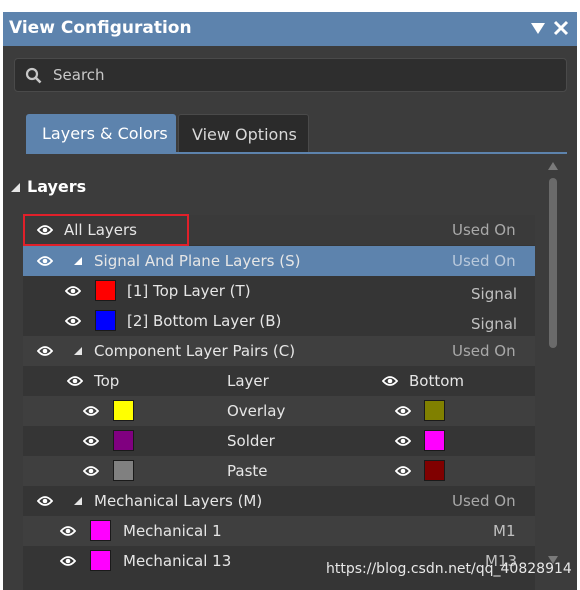 The image size is (580, 590). What do you see at coordinates (256, 411) in the screenshot?
I see `pair-layer-name: Overlay` at bounding box center [256, 411].